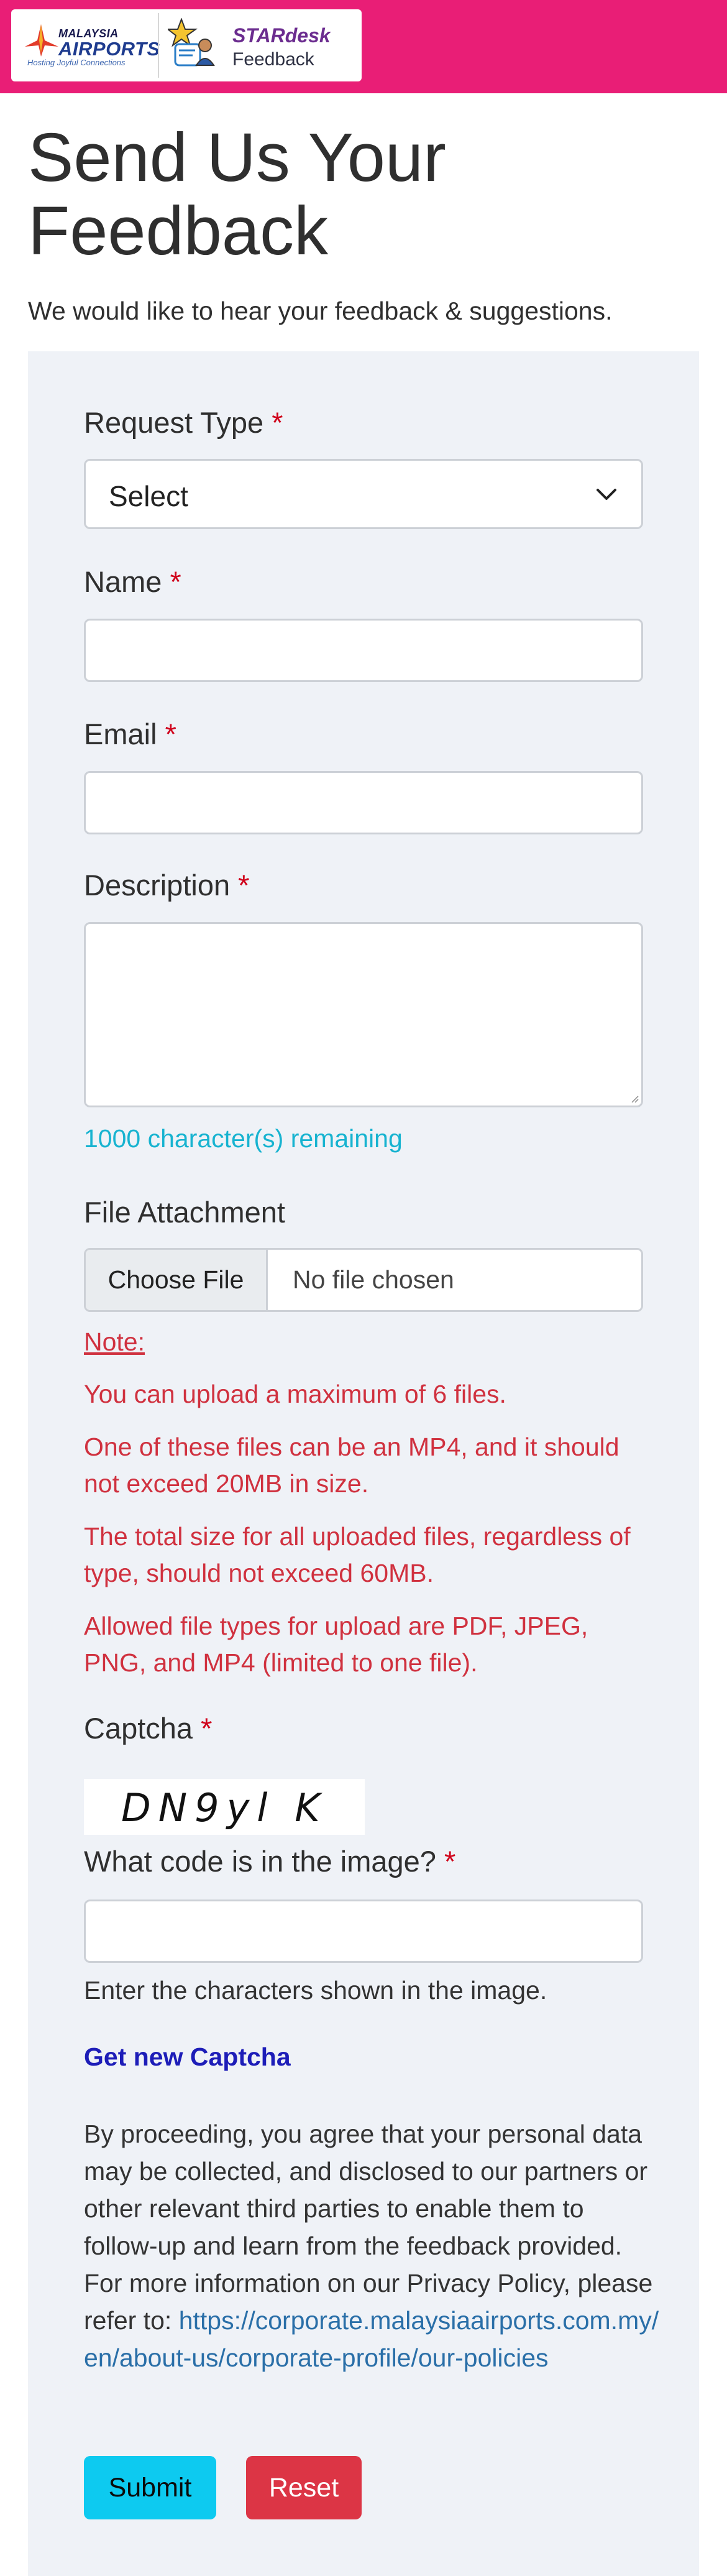 This screenshot has height=2576, width=727. Describe the element at coordinates (177, 1280) in the screenshot. I see `choose-file-button: Choose File` at that location.